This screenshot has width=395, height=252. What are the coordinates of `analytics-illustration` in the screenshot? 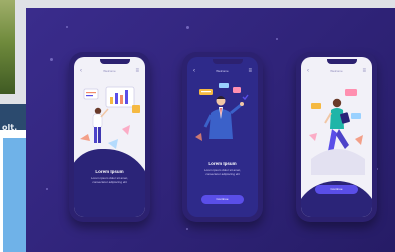 It's located at (110, 117).